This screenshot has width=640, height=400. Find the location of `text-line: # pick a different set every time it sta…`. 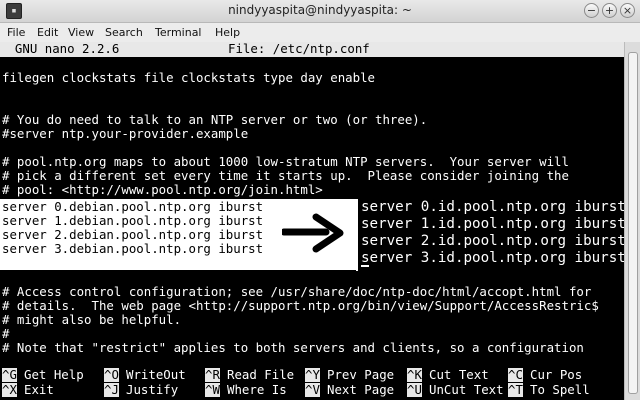

text-line: # pick a different set every time it sta… is located at coordinates (285, 175).